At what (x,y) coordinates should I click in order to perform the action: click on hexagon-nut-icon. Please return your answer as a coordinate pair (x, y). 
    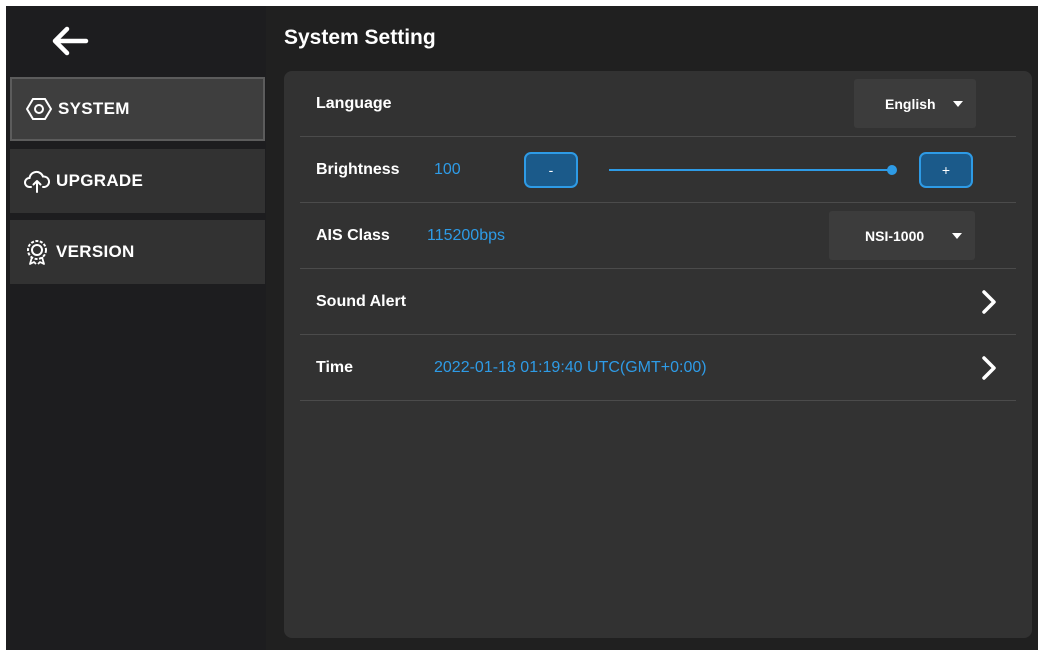
    Looking at the image, I should click on (39, 109).